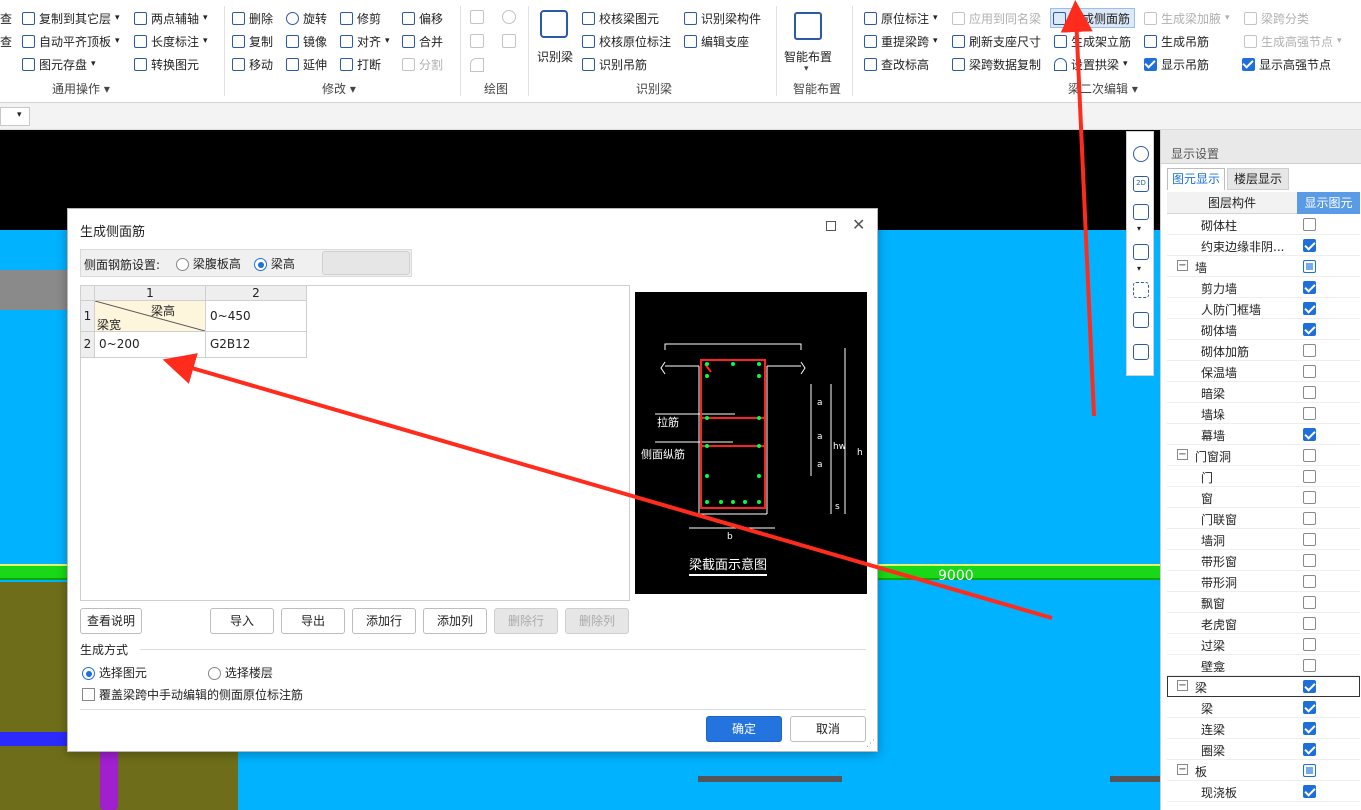 The width and height of the screenshot is (1361, 810). I want to click on draw-circle-icon, so click(509, 17).